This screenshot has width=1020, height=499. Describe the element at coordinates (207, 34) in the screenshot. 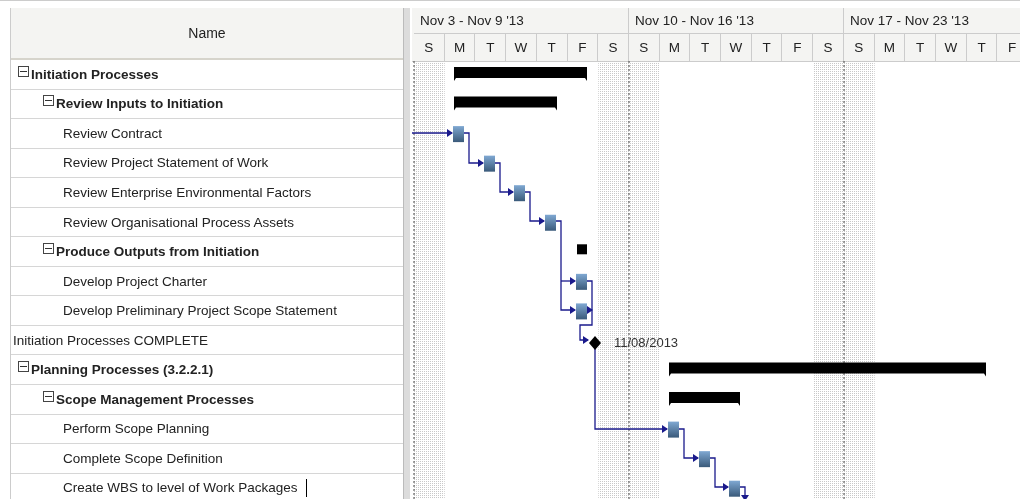

I see `column-header: Name` at that location.